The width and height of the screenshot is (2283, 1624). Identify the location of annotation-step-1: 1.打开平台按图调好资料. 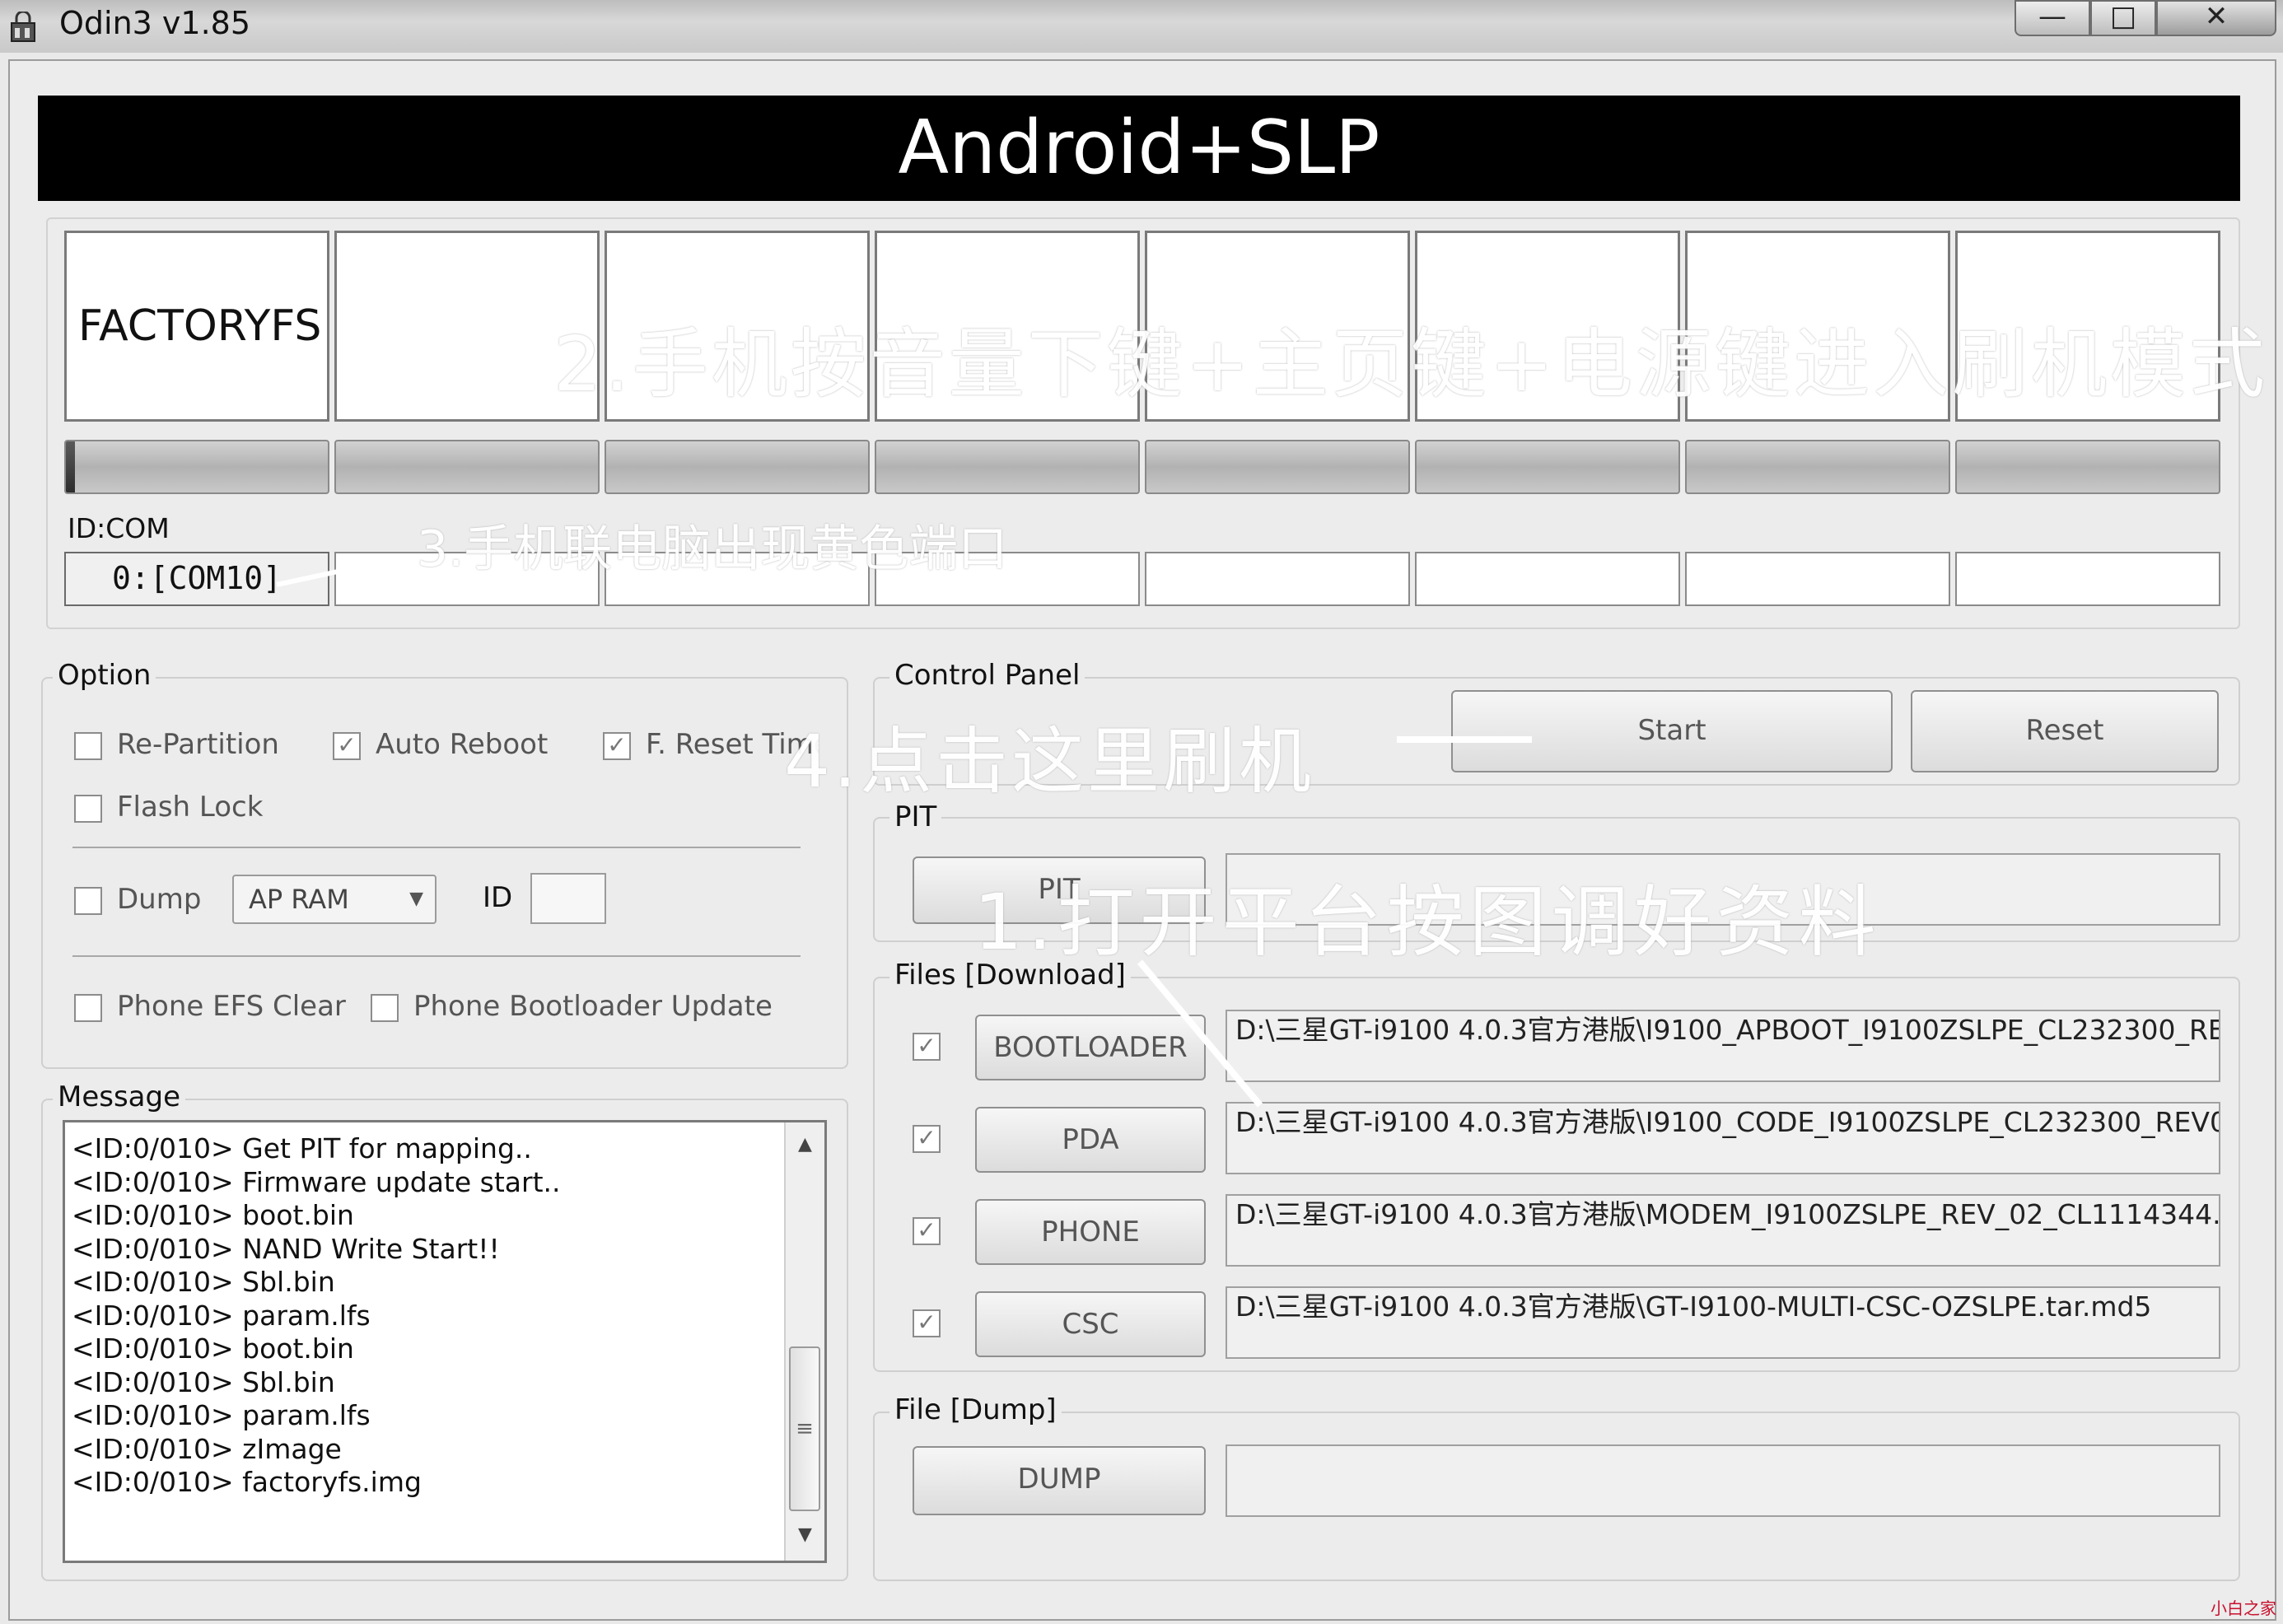
(1427, 923).